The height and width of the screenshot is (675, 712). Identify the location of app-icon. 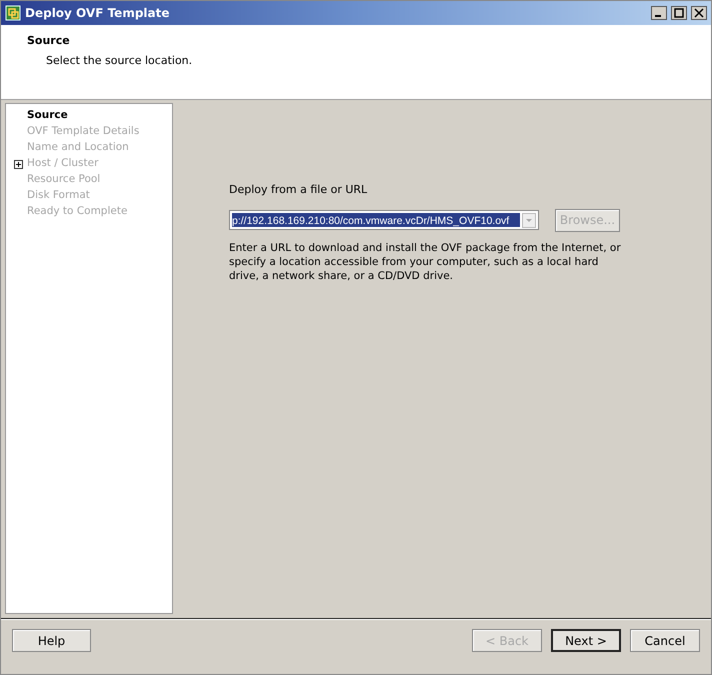
(13, 13).